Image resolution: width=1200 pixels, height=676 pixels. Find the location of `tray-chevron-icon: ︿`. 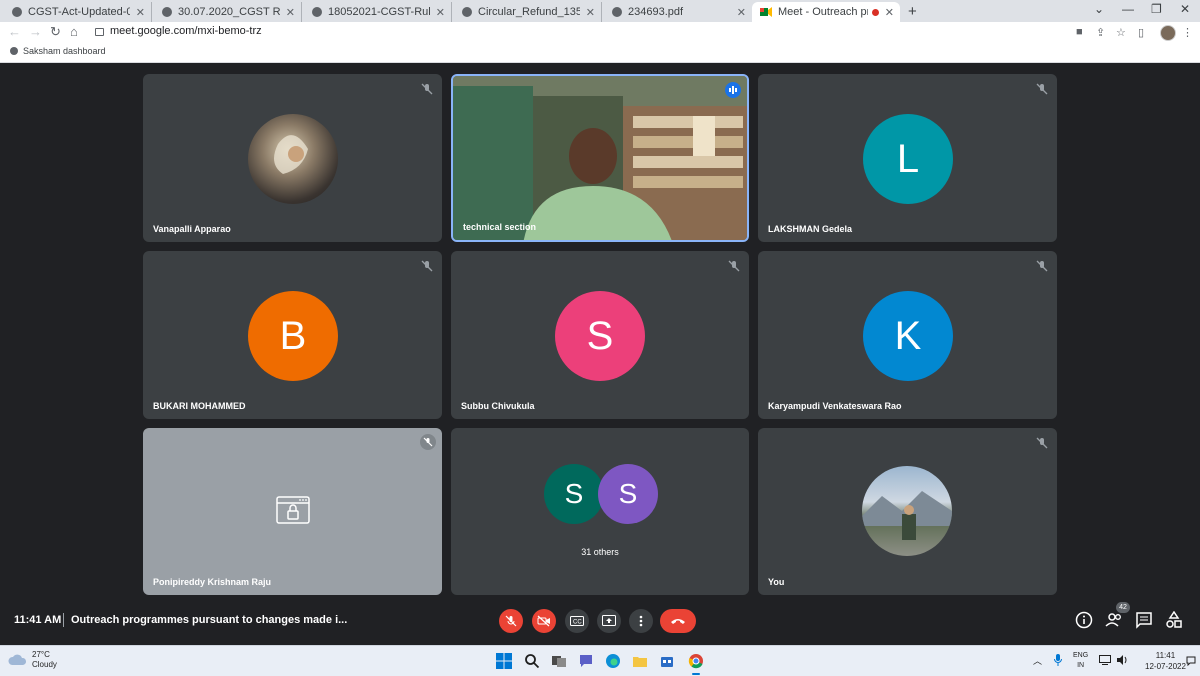

tray-chevron-icon: ︿ is located at coordinates (1037, 660).